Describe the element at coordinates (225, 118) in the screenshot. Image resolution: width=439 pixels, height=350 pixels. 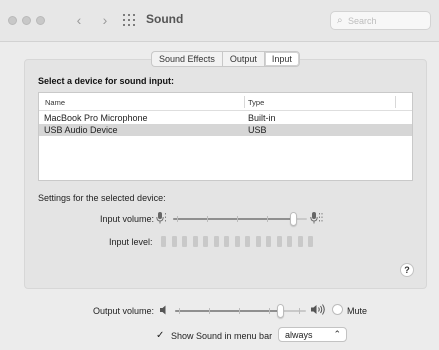
I see `table-row: MacBook Pro Microphone Built-in` at that location.